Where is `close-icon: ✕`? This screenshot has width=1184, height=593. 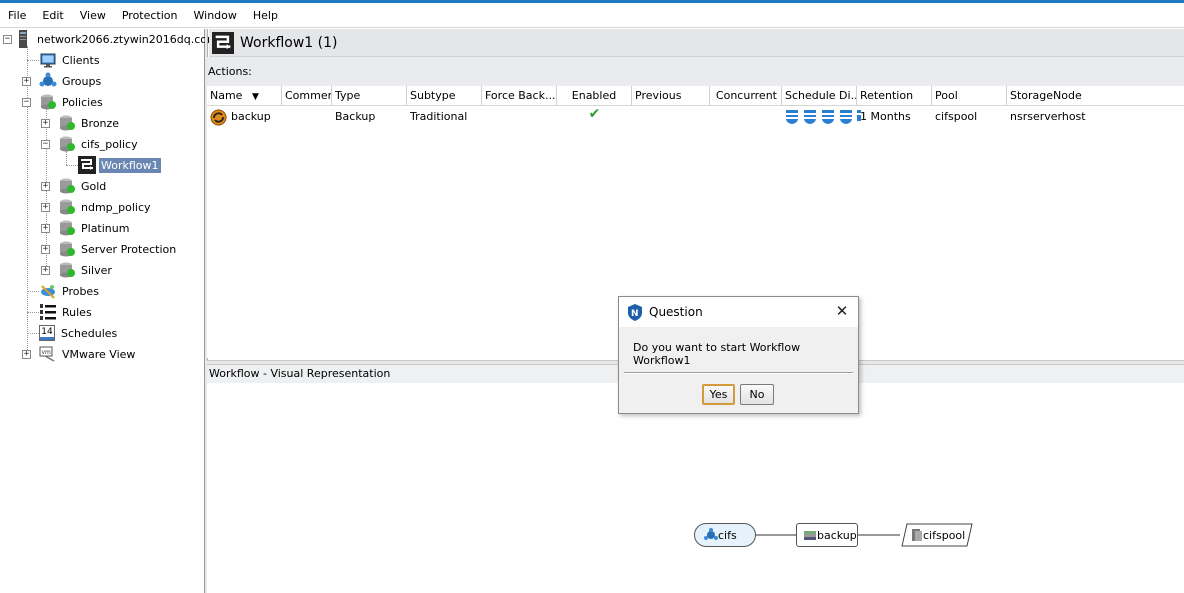
close-icon: ✕ is located at coordinates (842, 311).